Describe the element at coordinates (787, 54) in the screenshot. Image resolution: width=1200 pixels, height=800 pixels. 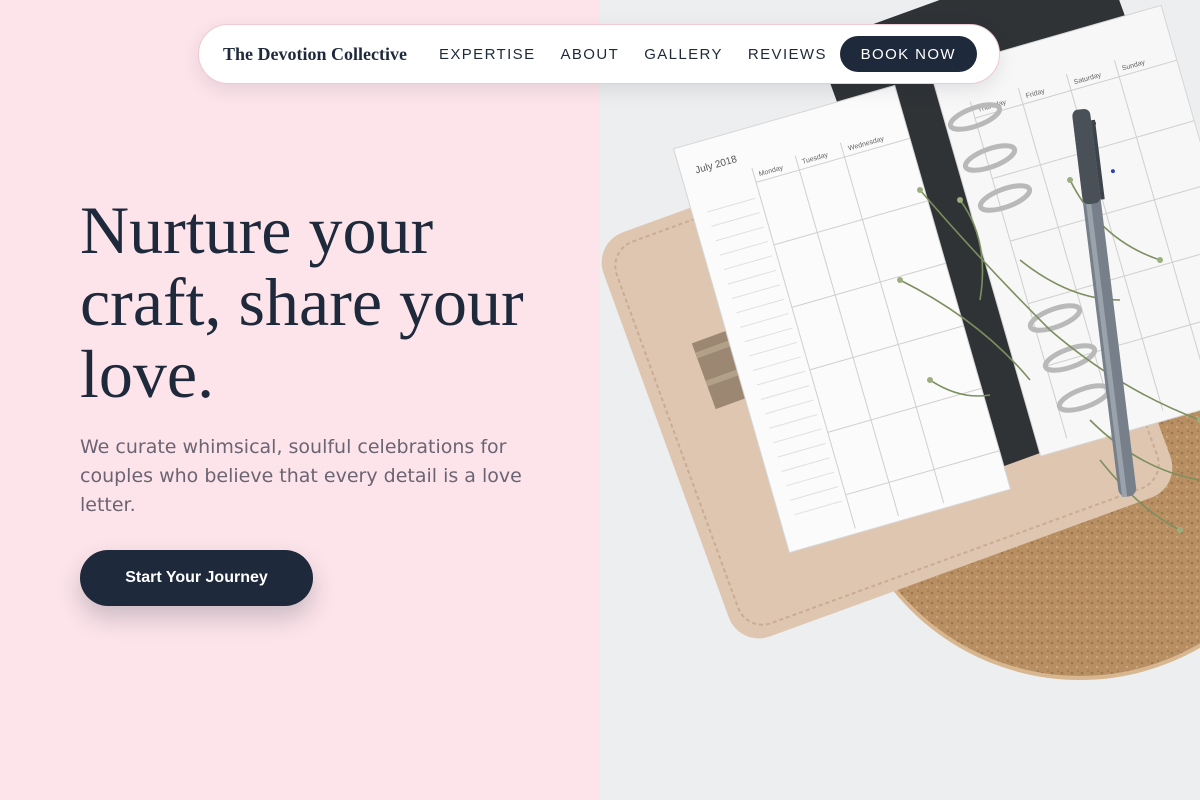
I see `nav-link-reviews: REVIEWS` at that location.